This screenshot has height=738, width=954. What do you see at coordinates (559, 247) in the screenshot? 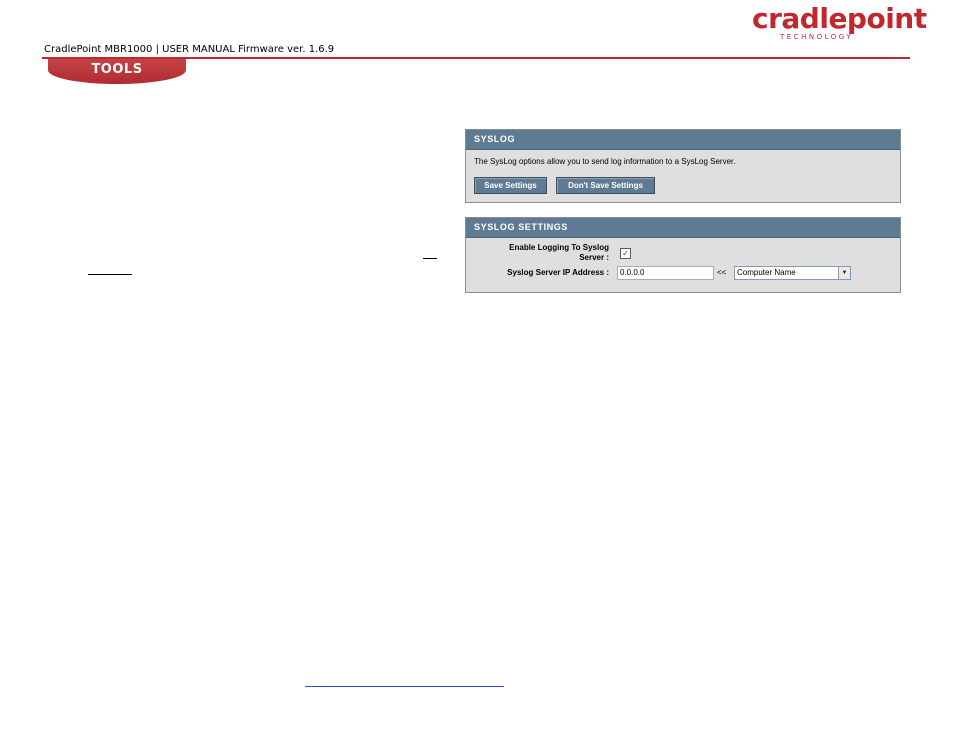
I see `enable-logging-label-line1: Enable Logging To Syslog` at bounding box center [559, 247].